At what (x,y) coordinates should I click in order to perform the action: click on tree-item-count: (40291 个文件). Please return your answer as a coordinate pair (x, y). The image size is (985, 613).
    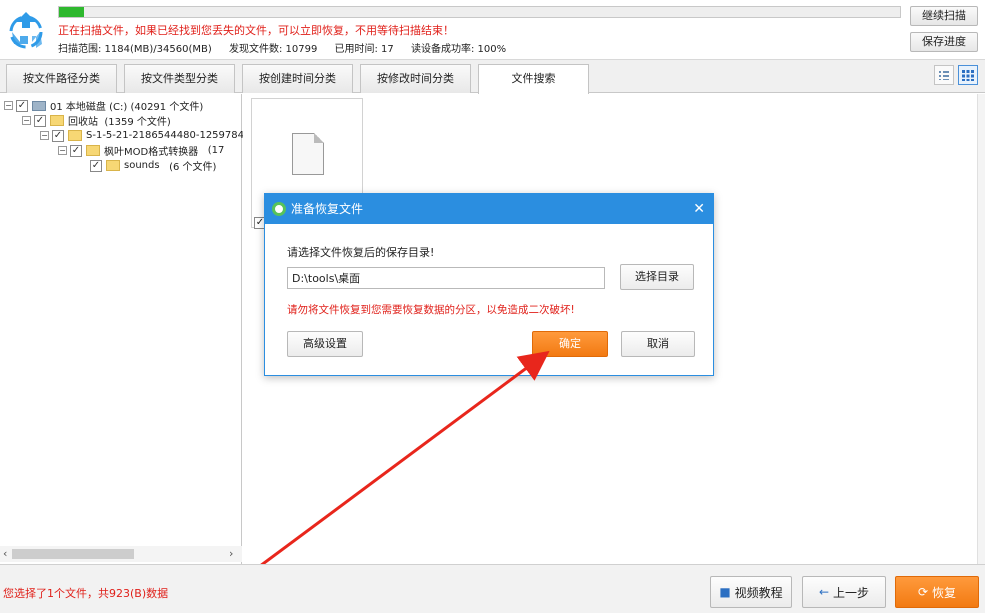
    Looking at the image, I should click on (167, 107).